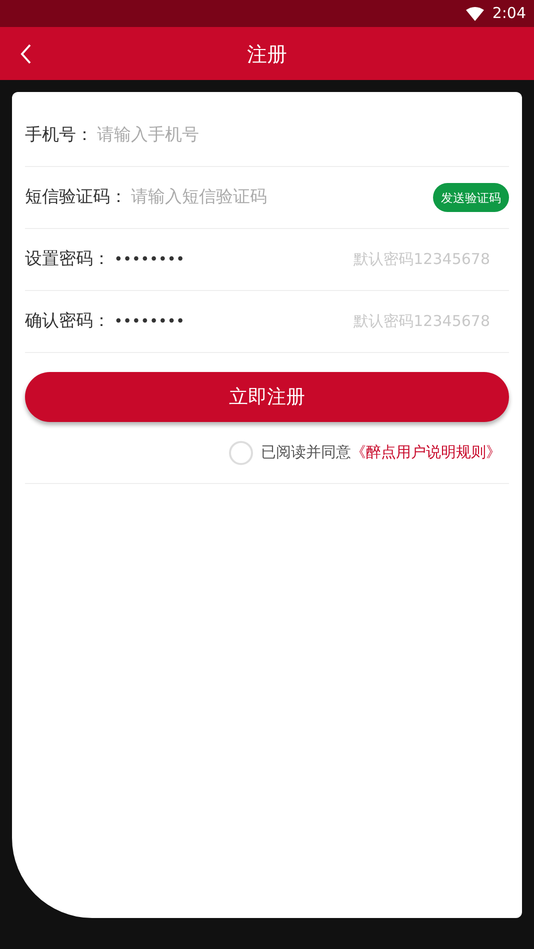 The height and width of the screenshot is (949, 534). What do you see at coordinates (426, 452) in the screenshot?
I see `rules-link: 《醉点用户说明规则》` at bounding box center [426, 452].